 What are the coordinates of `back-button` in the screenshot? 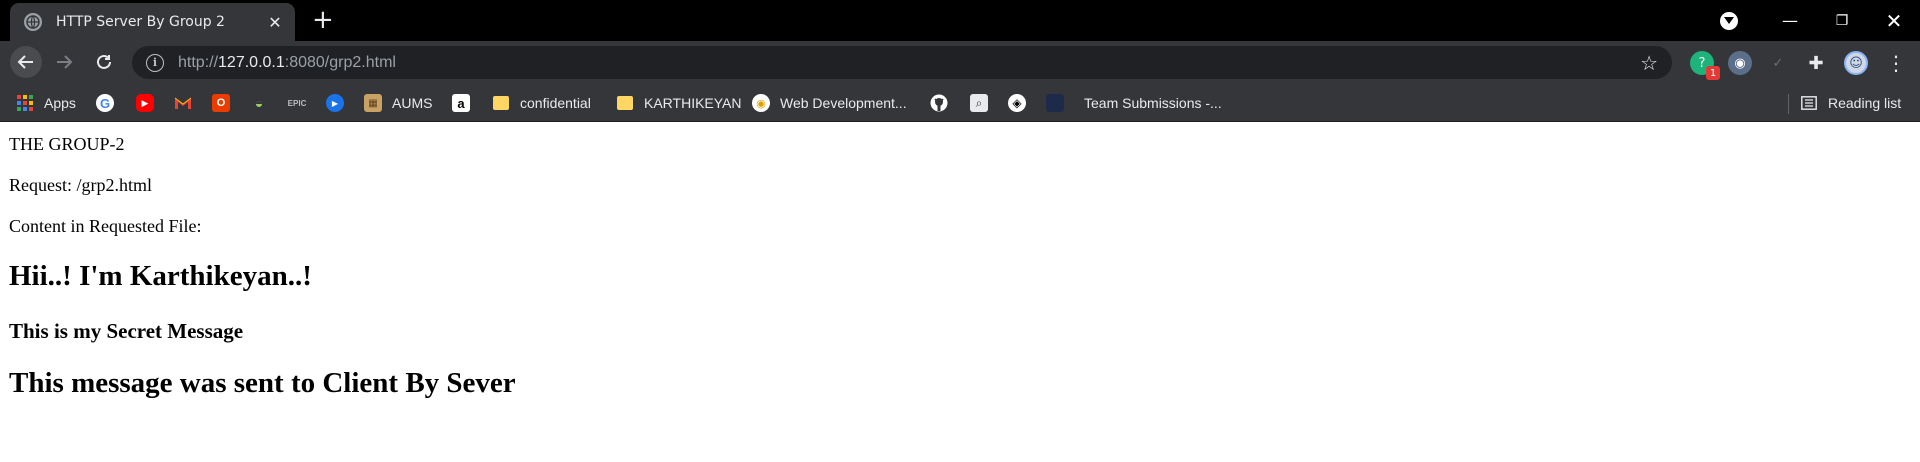 It's located at (26, 62).